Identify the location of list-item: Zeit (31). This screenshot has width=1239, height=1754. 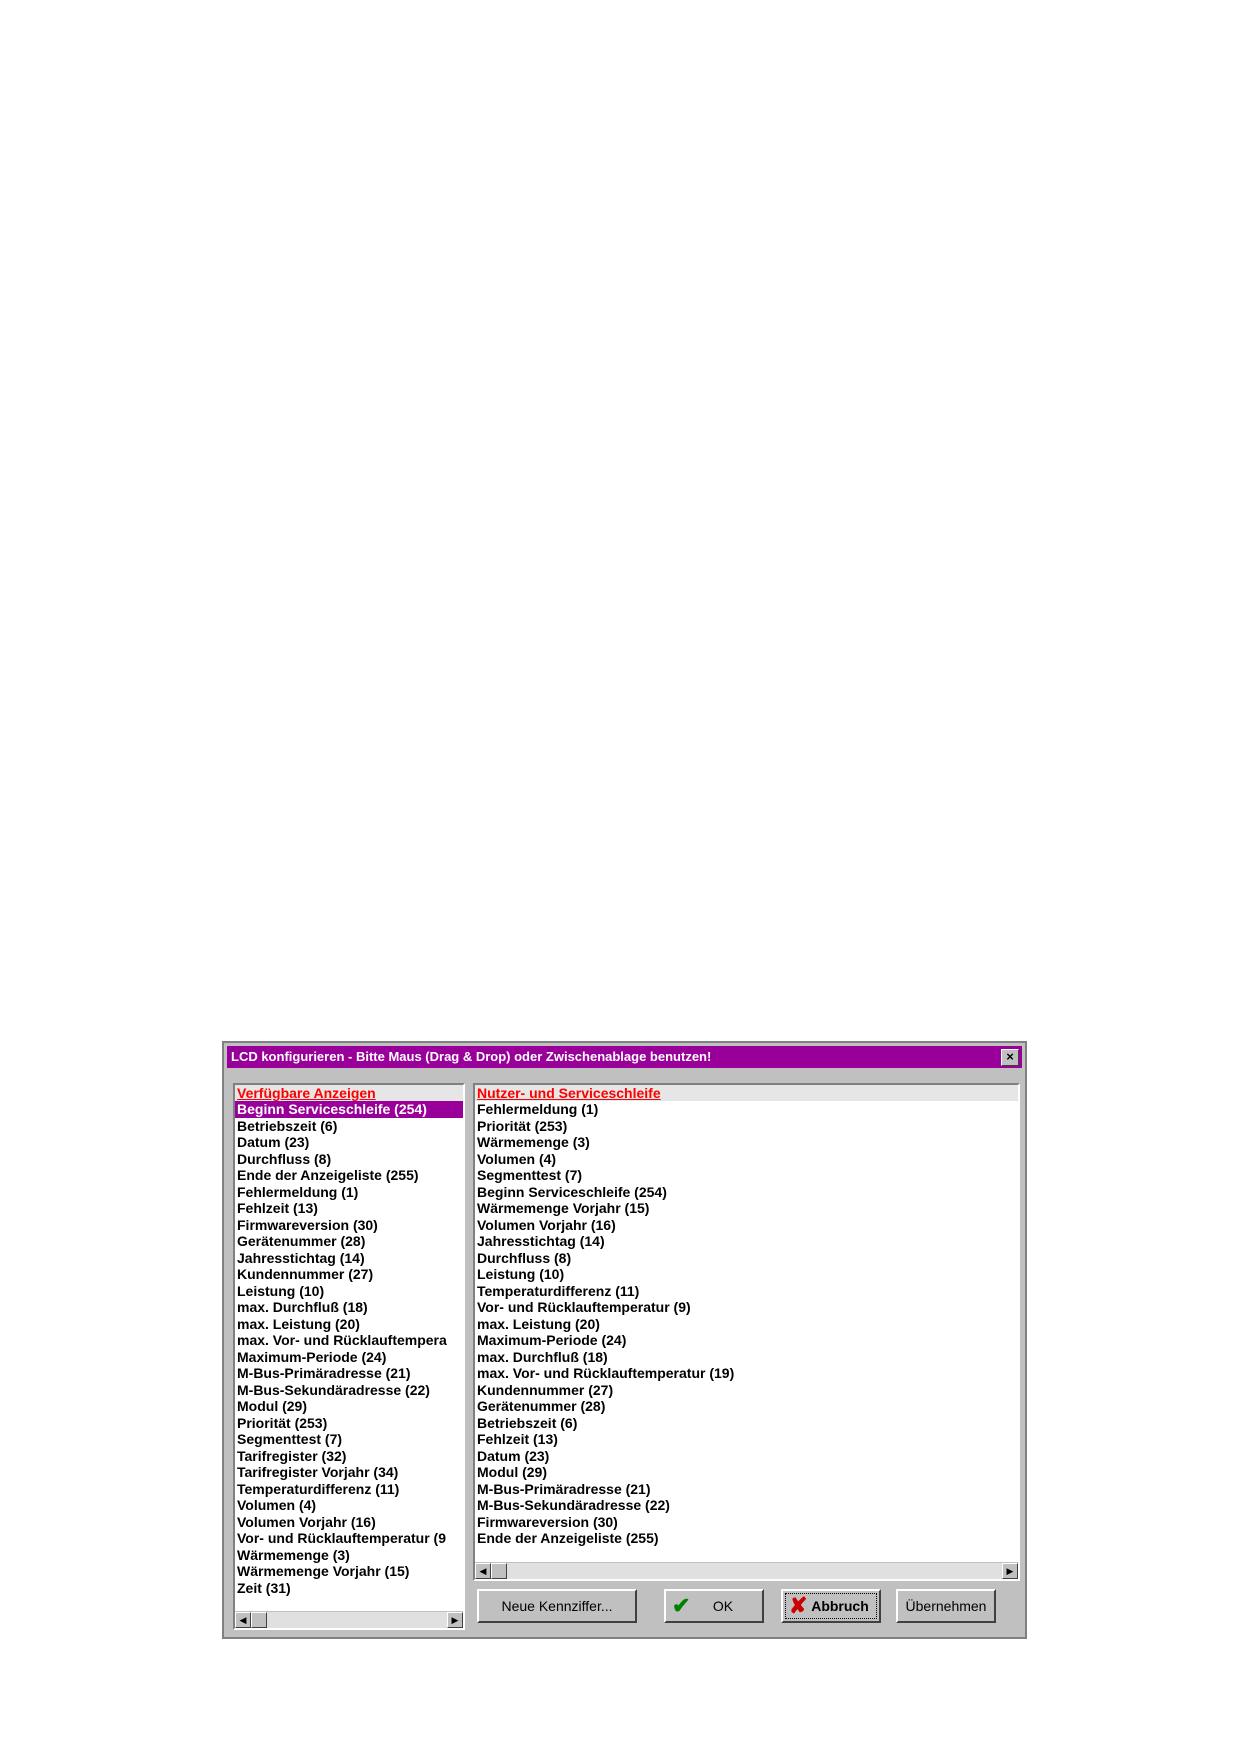
(349, 1588).